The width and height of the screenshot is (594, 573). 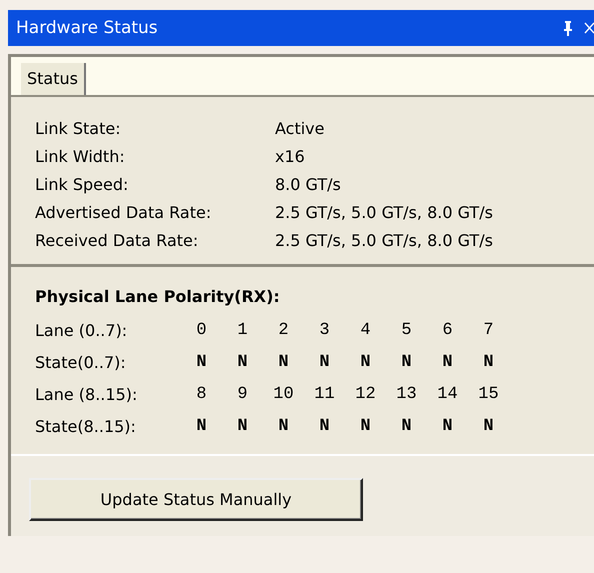 What do you see at coordinates (308, 184) in the screenshot?
I see `field-value: 8.0 GT/s` at bounding box center [308, 184].